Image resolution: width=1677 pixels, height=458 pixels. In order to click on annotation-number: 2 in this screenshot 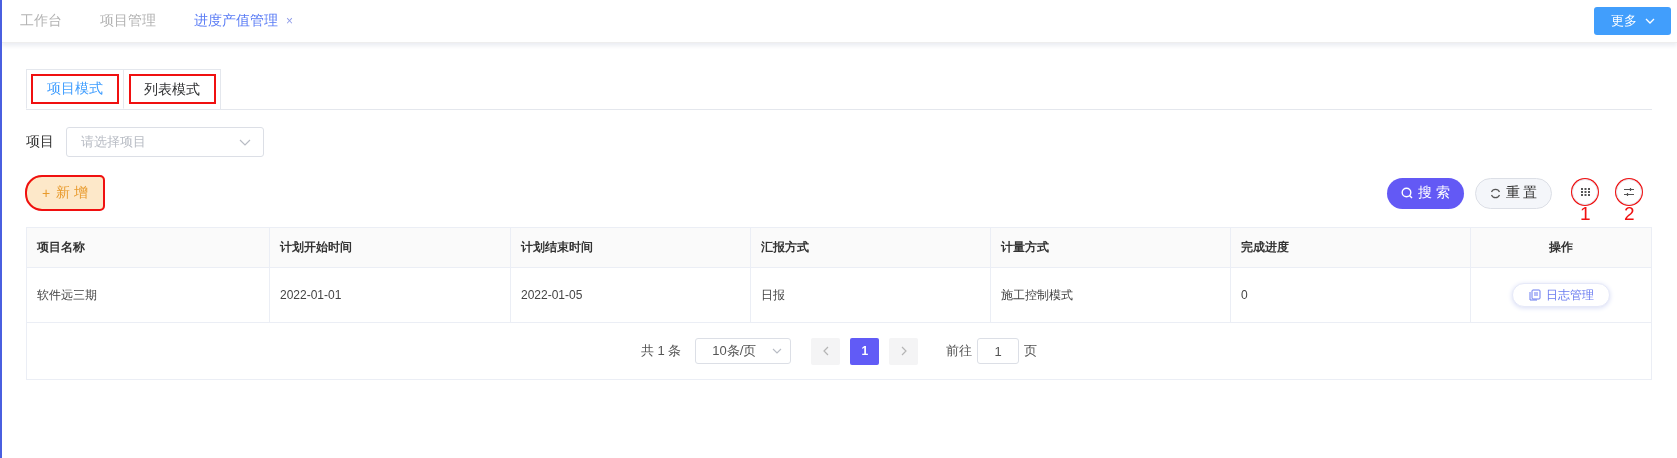, I will do `click(1629, 214)`.